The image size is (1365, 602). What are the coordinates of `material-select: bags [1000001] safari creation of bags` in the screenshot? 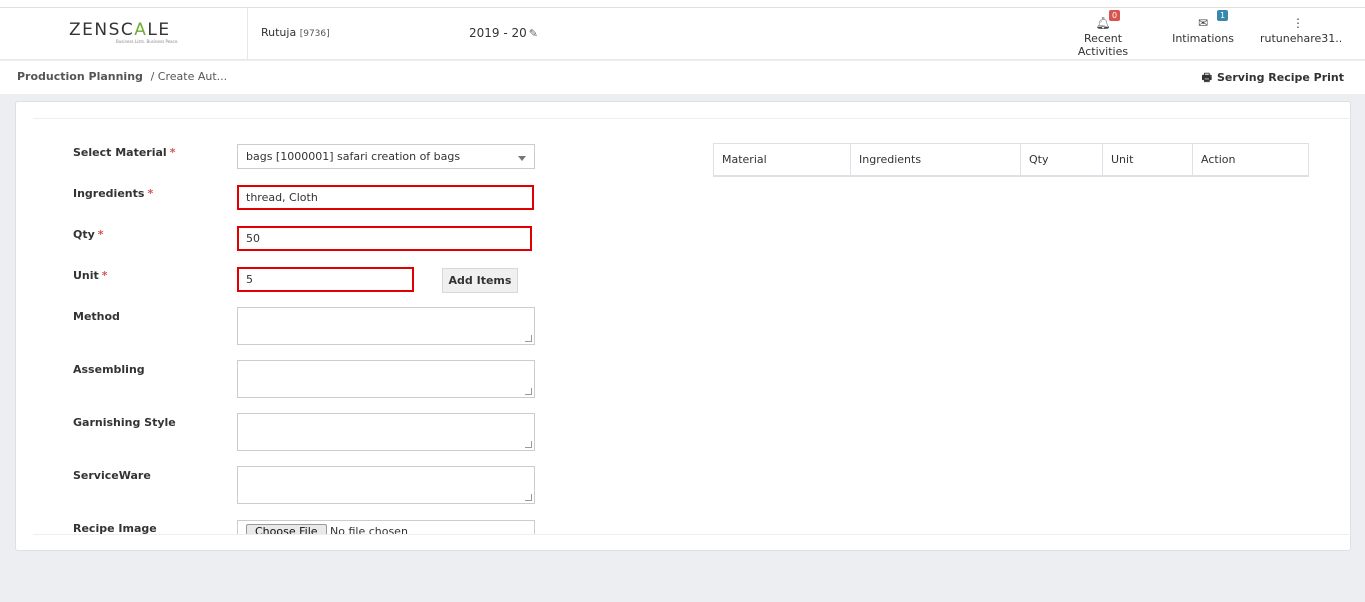 It's located at (386, 156).